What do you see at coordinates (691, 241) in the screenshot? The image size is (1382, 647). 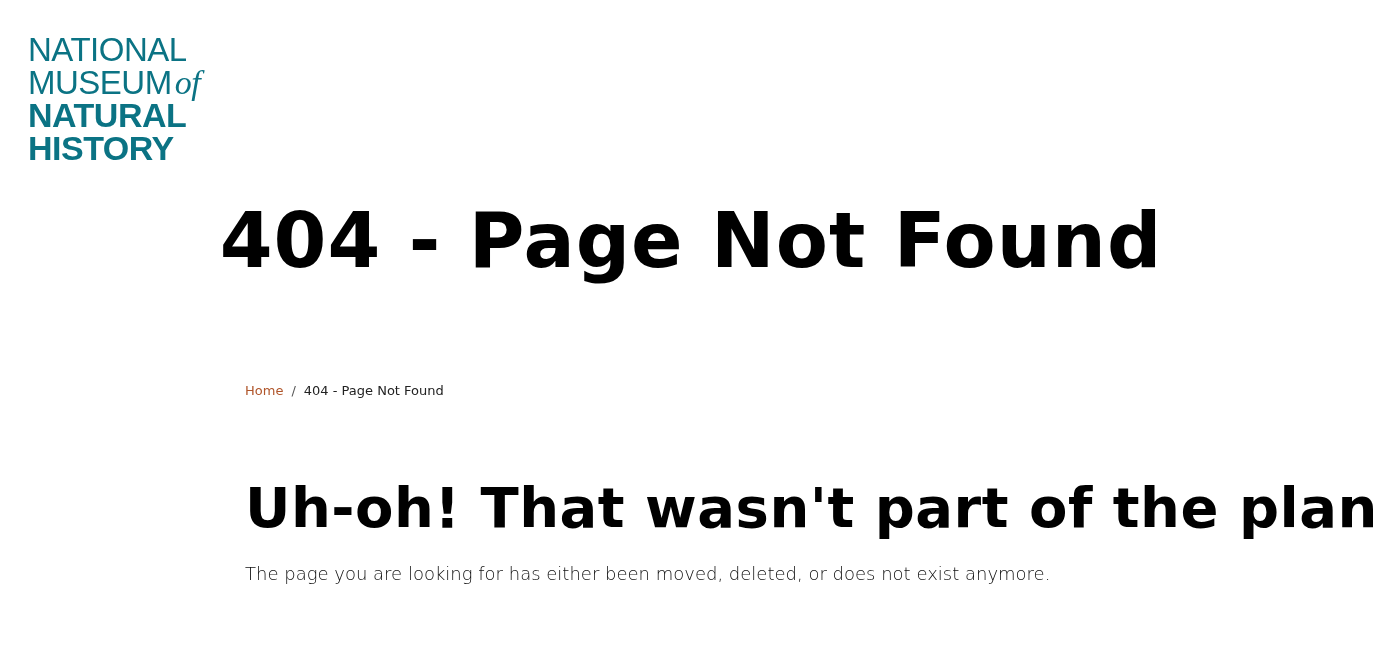 I see `page-title: 404 - Page Not Found` at bounding box center [691, 241].